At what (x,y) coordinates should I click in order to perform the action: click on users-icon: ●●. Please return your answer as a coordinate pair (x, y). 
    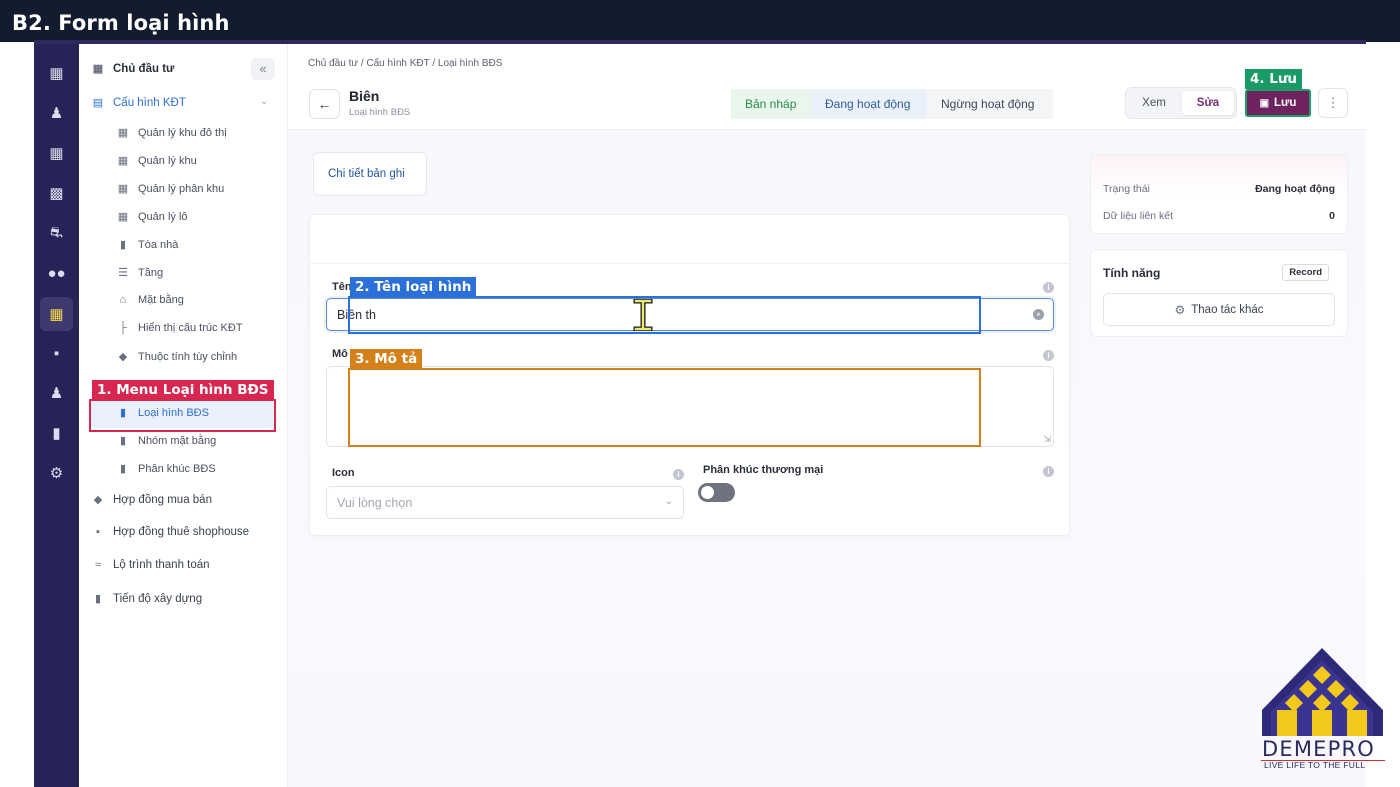
    Looking at the image, I should click on (56, 273).